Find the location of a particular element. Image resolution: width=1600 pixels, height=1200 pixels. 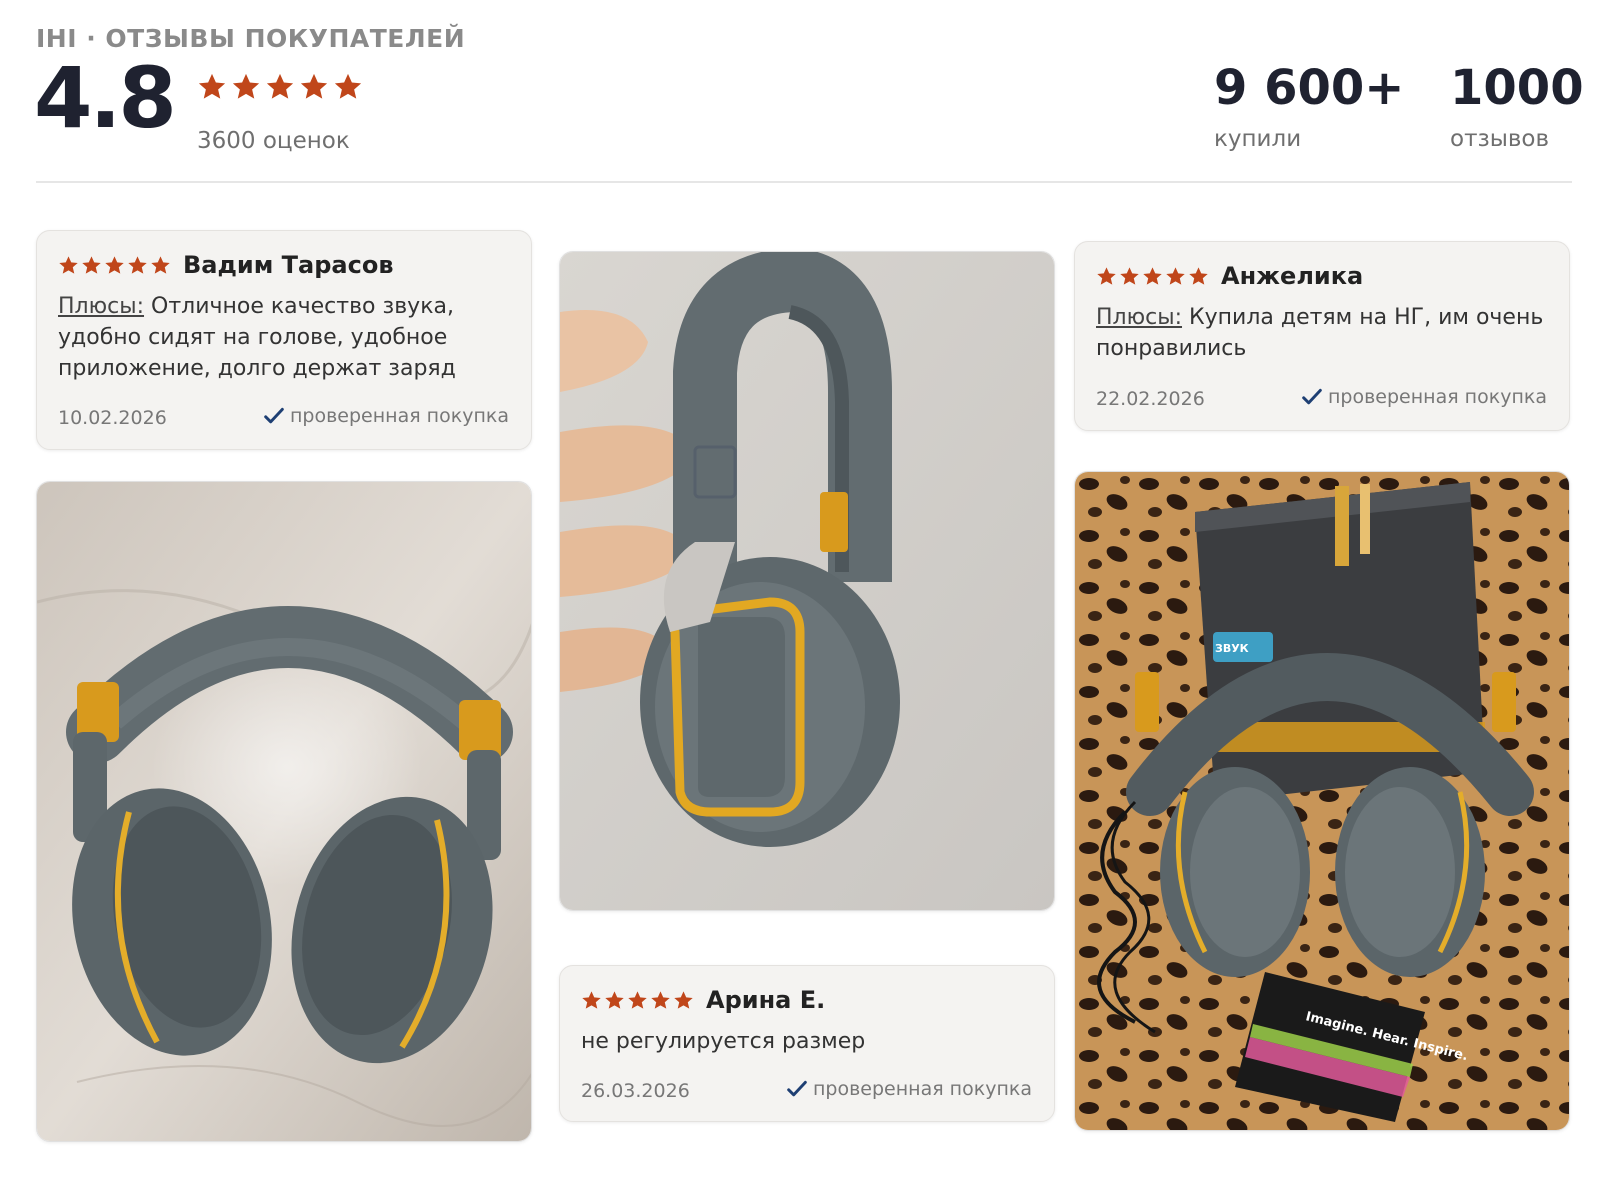

review-author: Анжелика is located at coordinates (1292, 276).